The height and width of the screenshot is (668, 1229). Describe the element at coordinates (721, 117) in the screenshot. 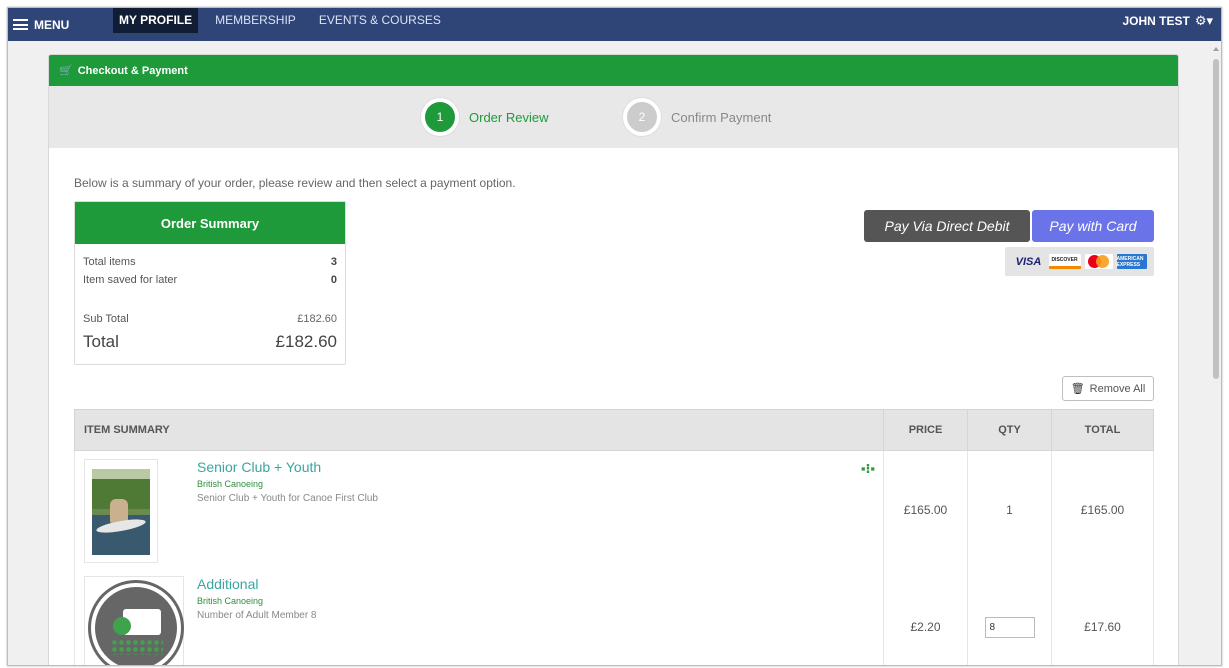

I see `step-label: Confirm Payment` at that location.